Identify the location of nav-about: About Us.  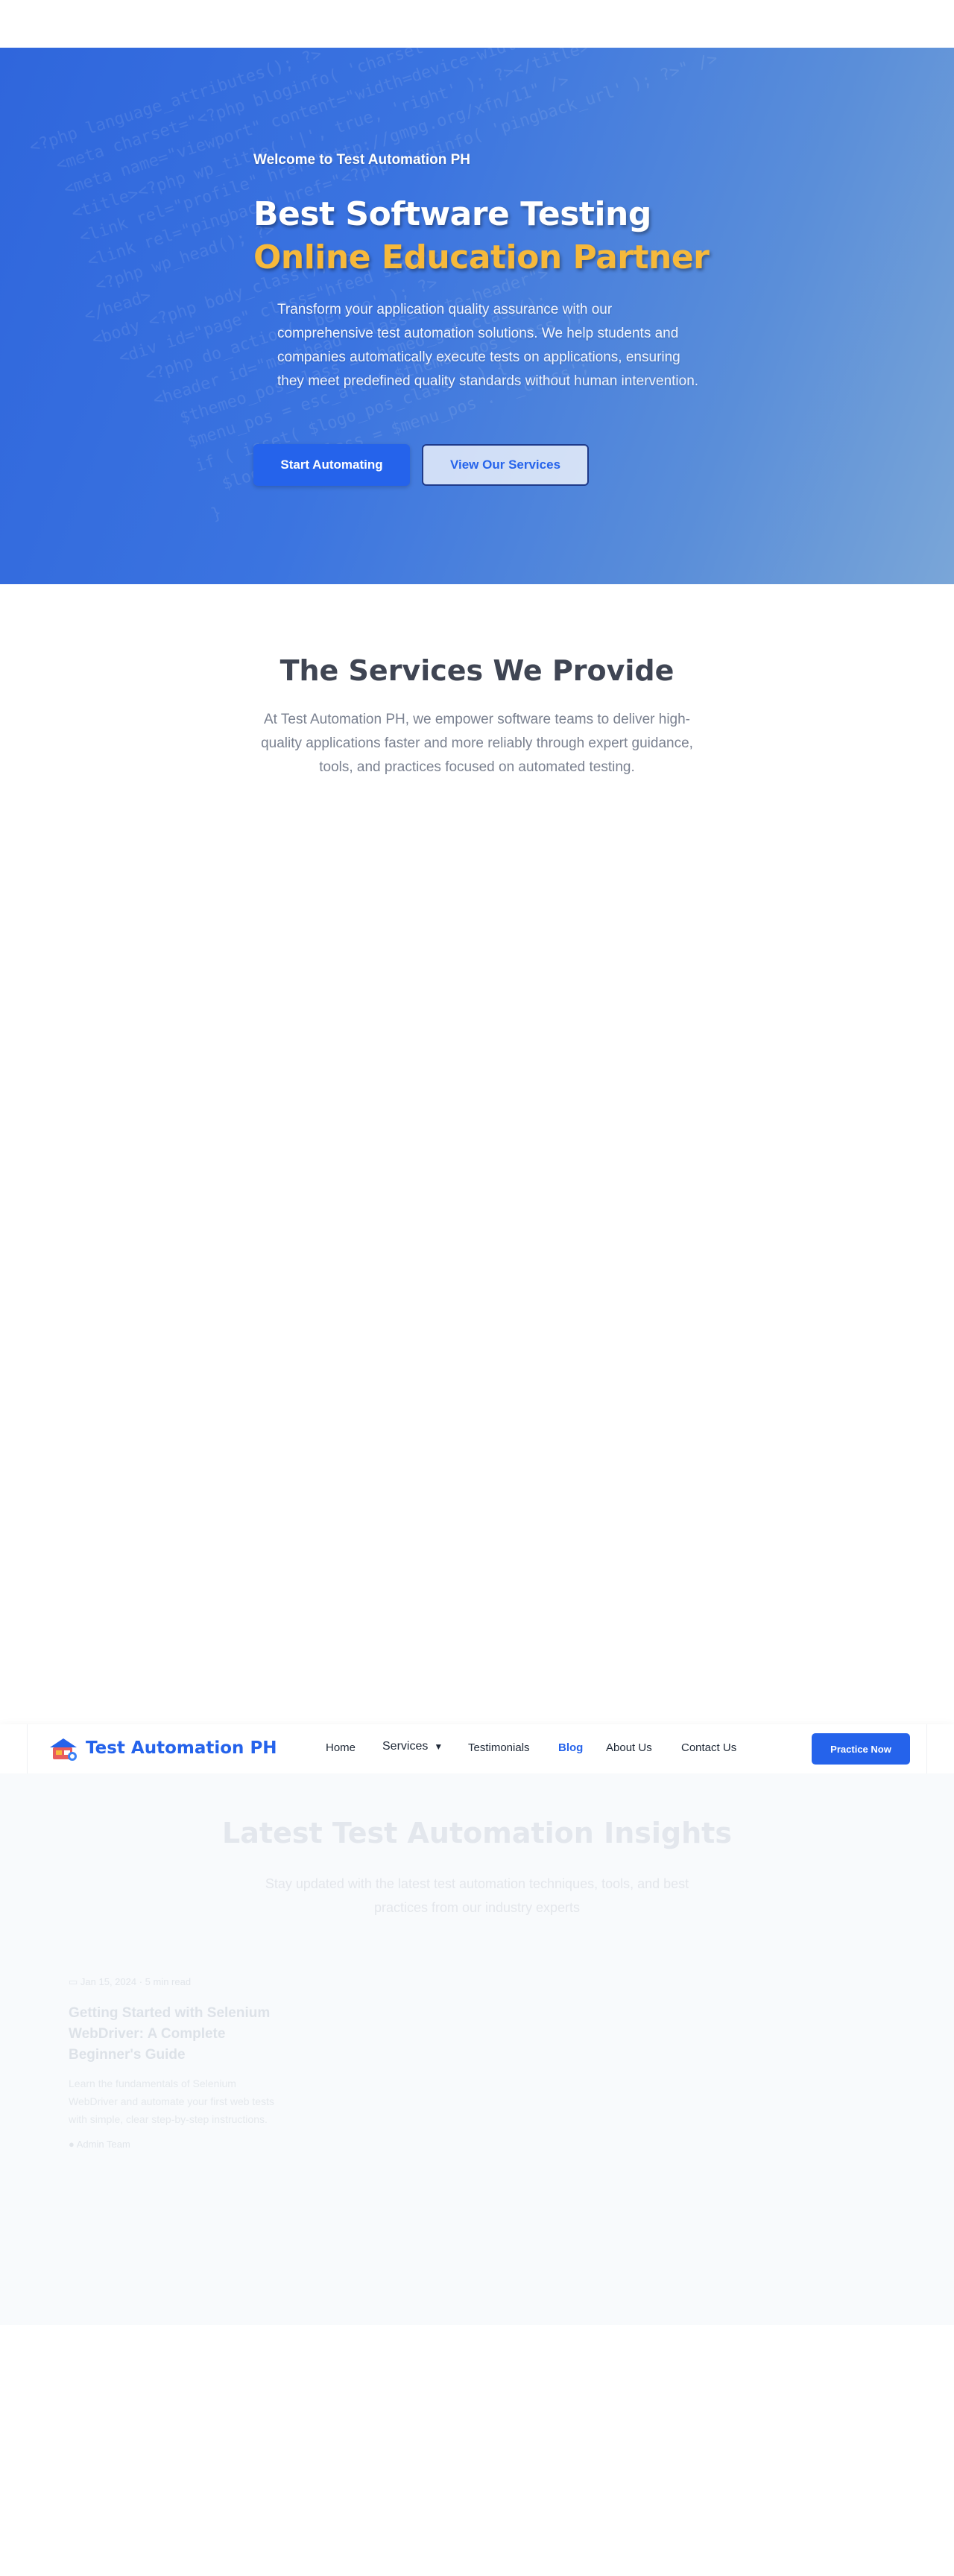
(629, 1747).